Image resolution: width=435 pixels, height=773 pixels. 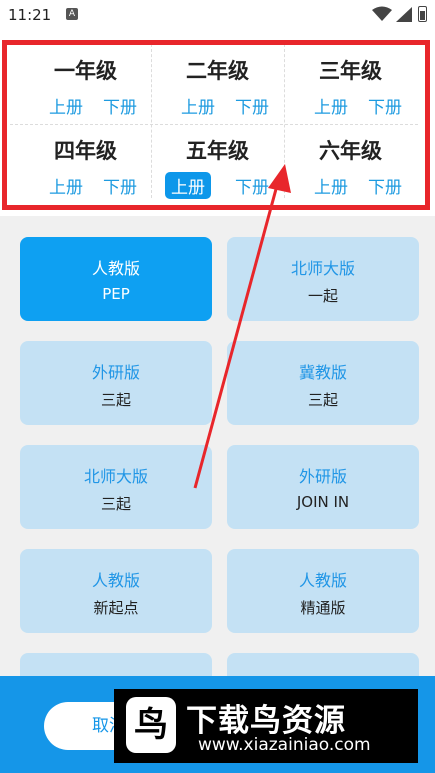 I want to click on notification-icon: A, so click(x=72, y=14).